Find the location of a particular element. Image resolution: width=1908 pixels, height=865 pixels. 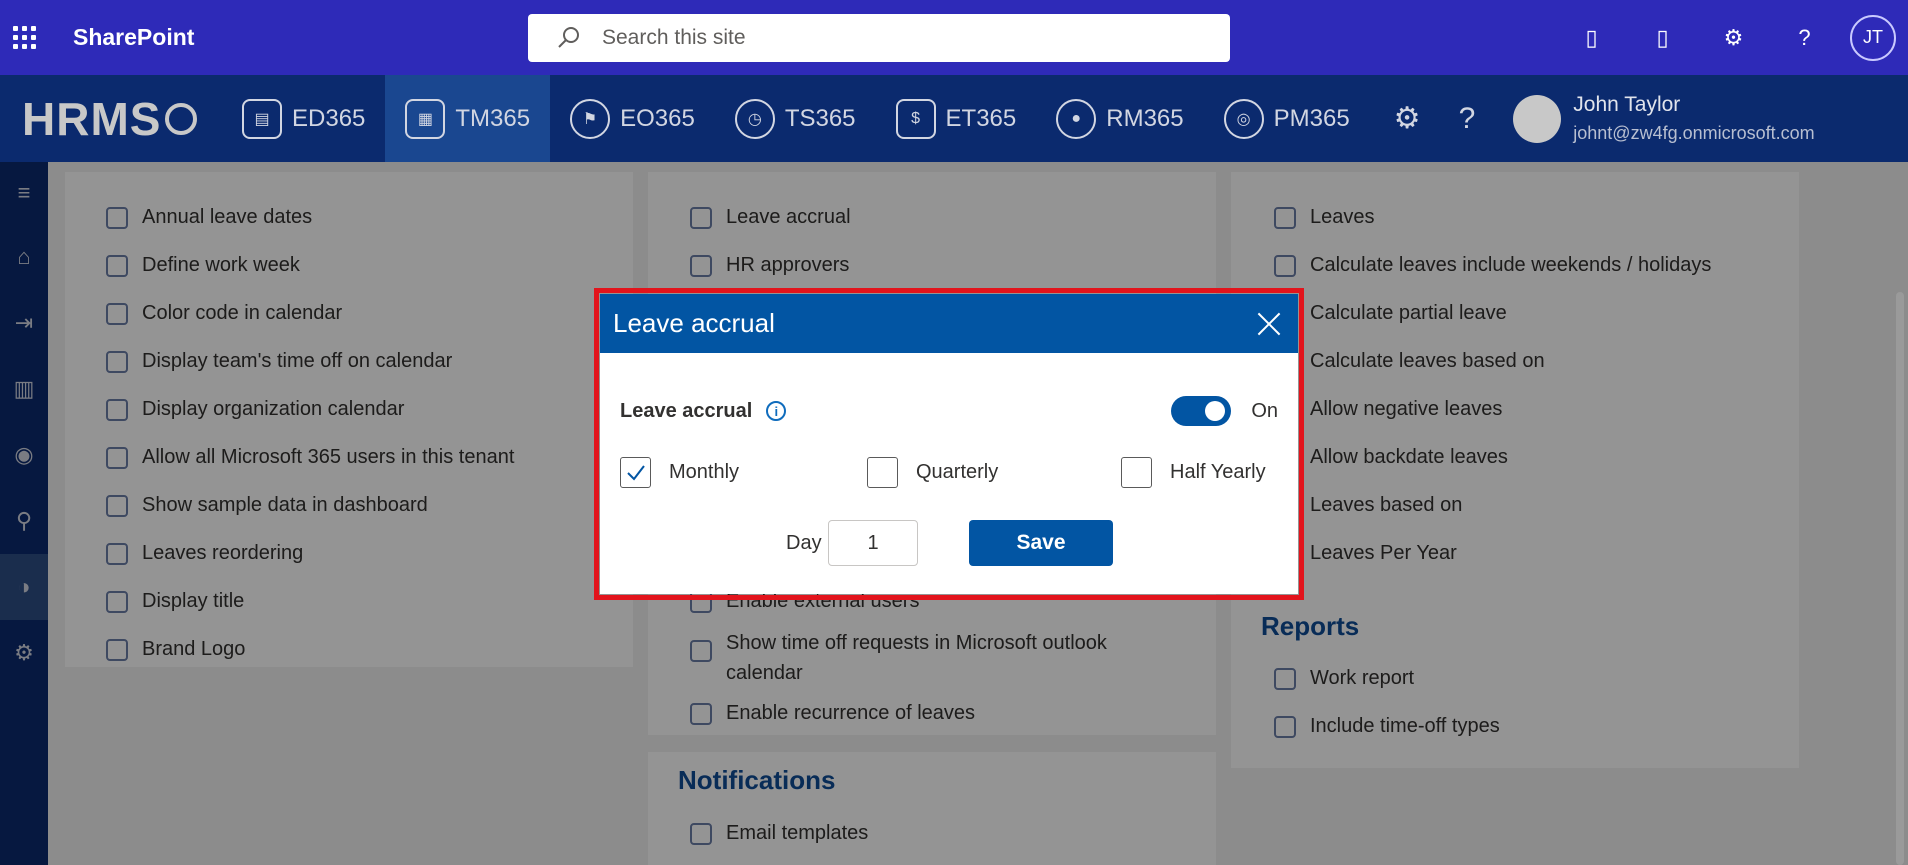

page-icon: ▯ is located at coordinates (1662, 37).